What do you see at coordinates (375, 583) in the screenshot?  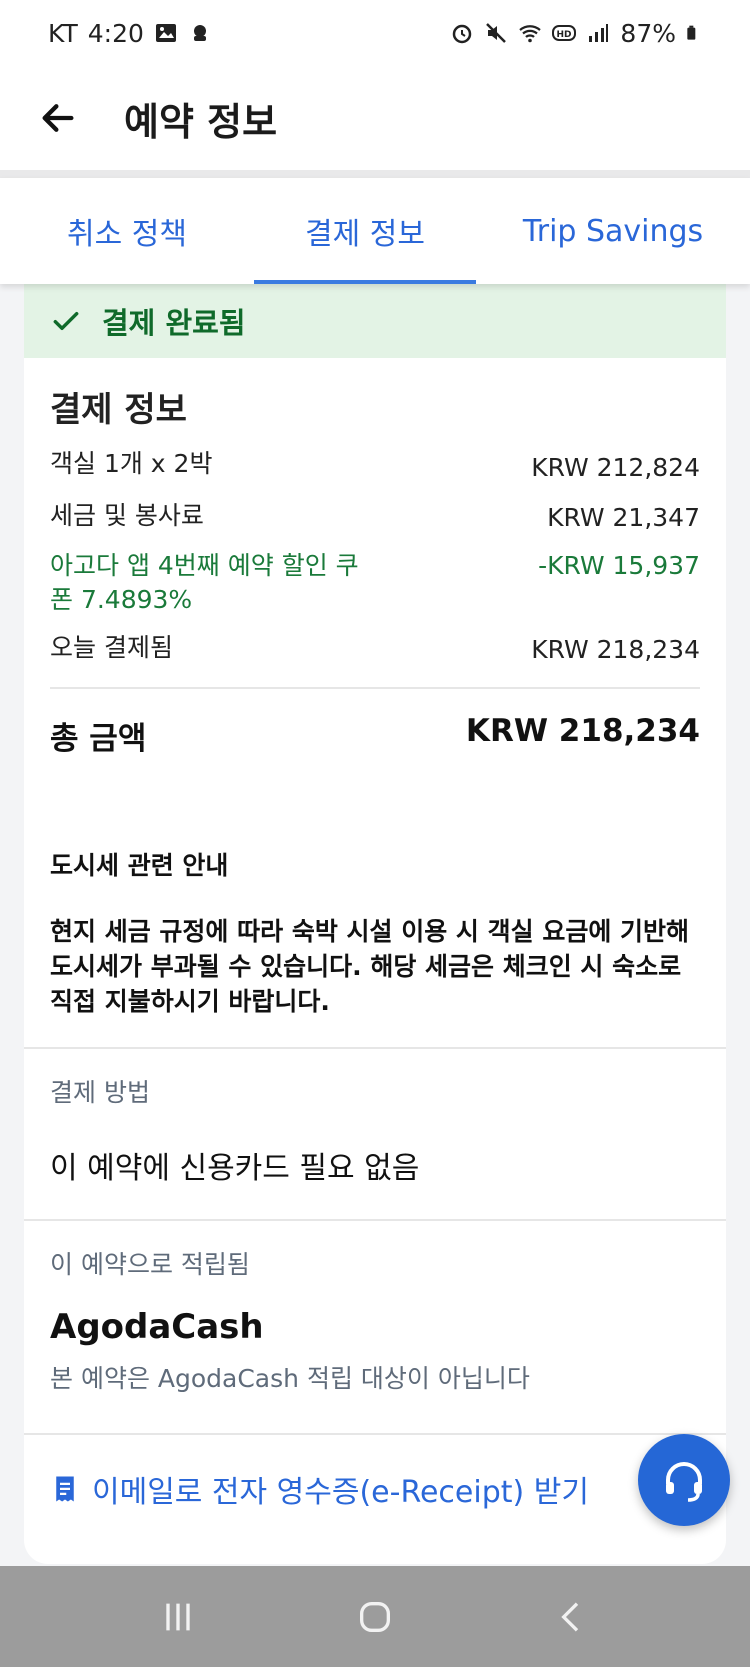 I see `discount-row: 아고다 앱 4번째 예약 할인 쿠폰 7.4893% -KRW 15,937` at bounding box center [375, 583].